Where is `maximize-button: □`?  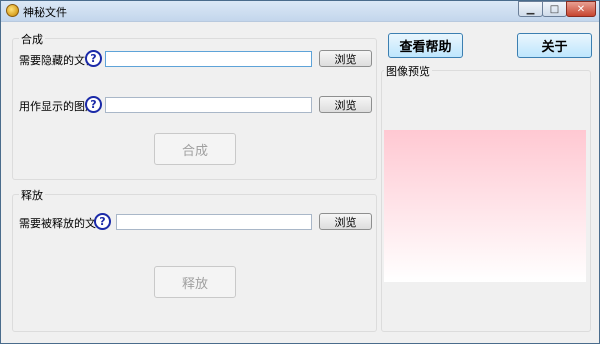 maximize-button: □ is located at coordinates (554, 9).